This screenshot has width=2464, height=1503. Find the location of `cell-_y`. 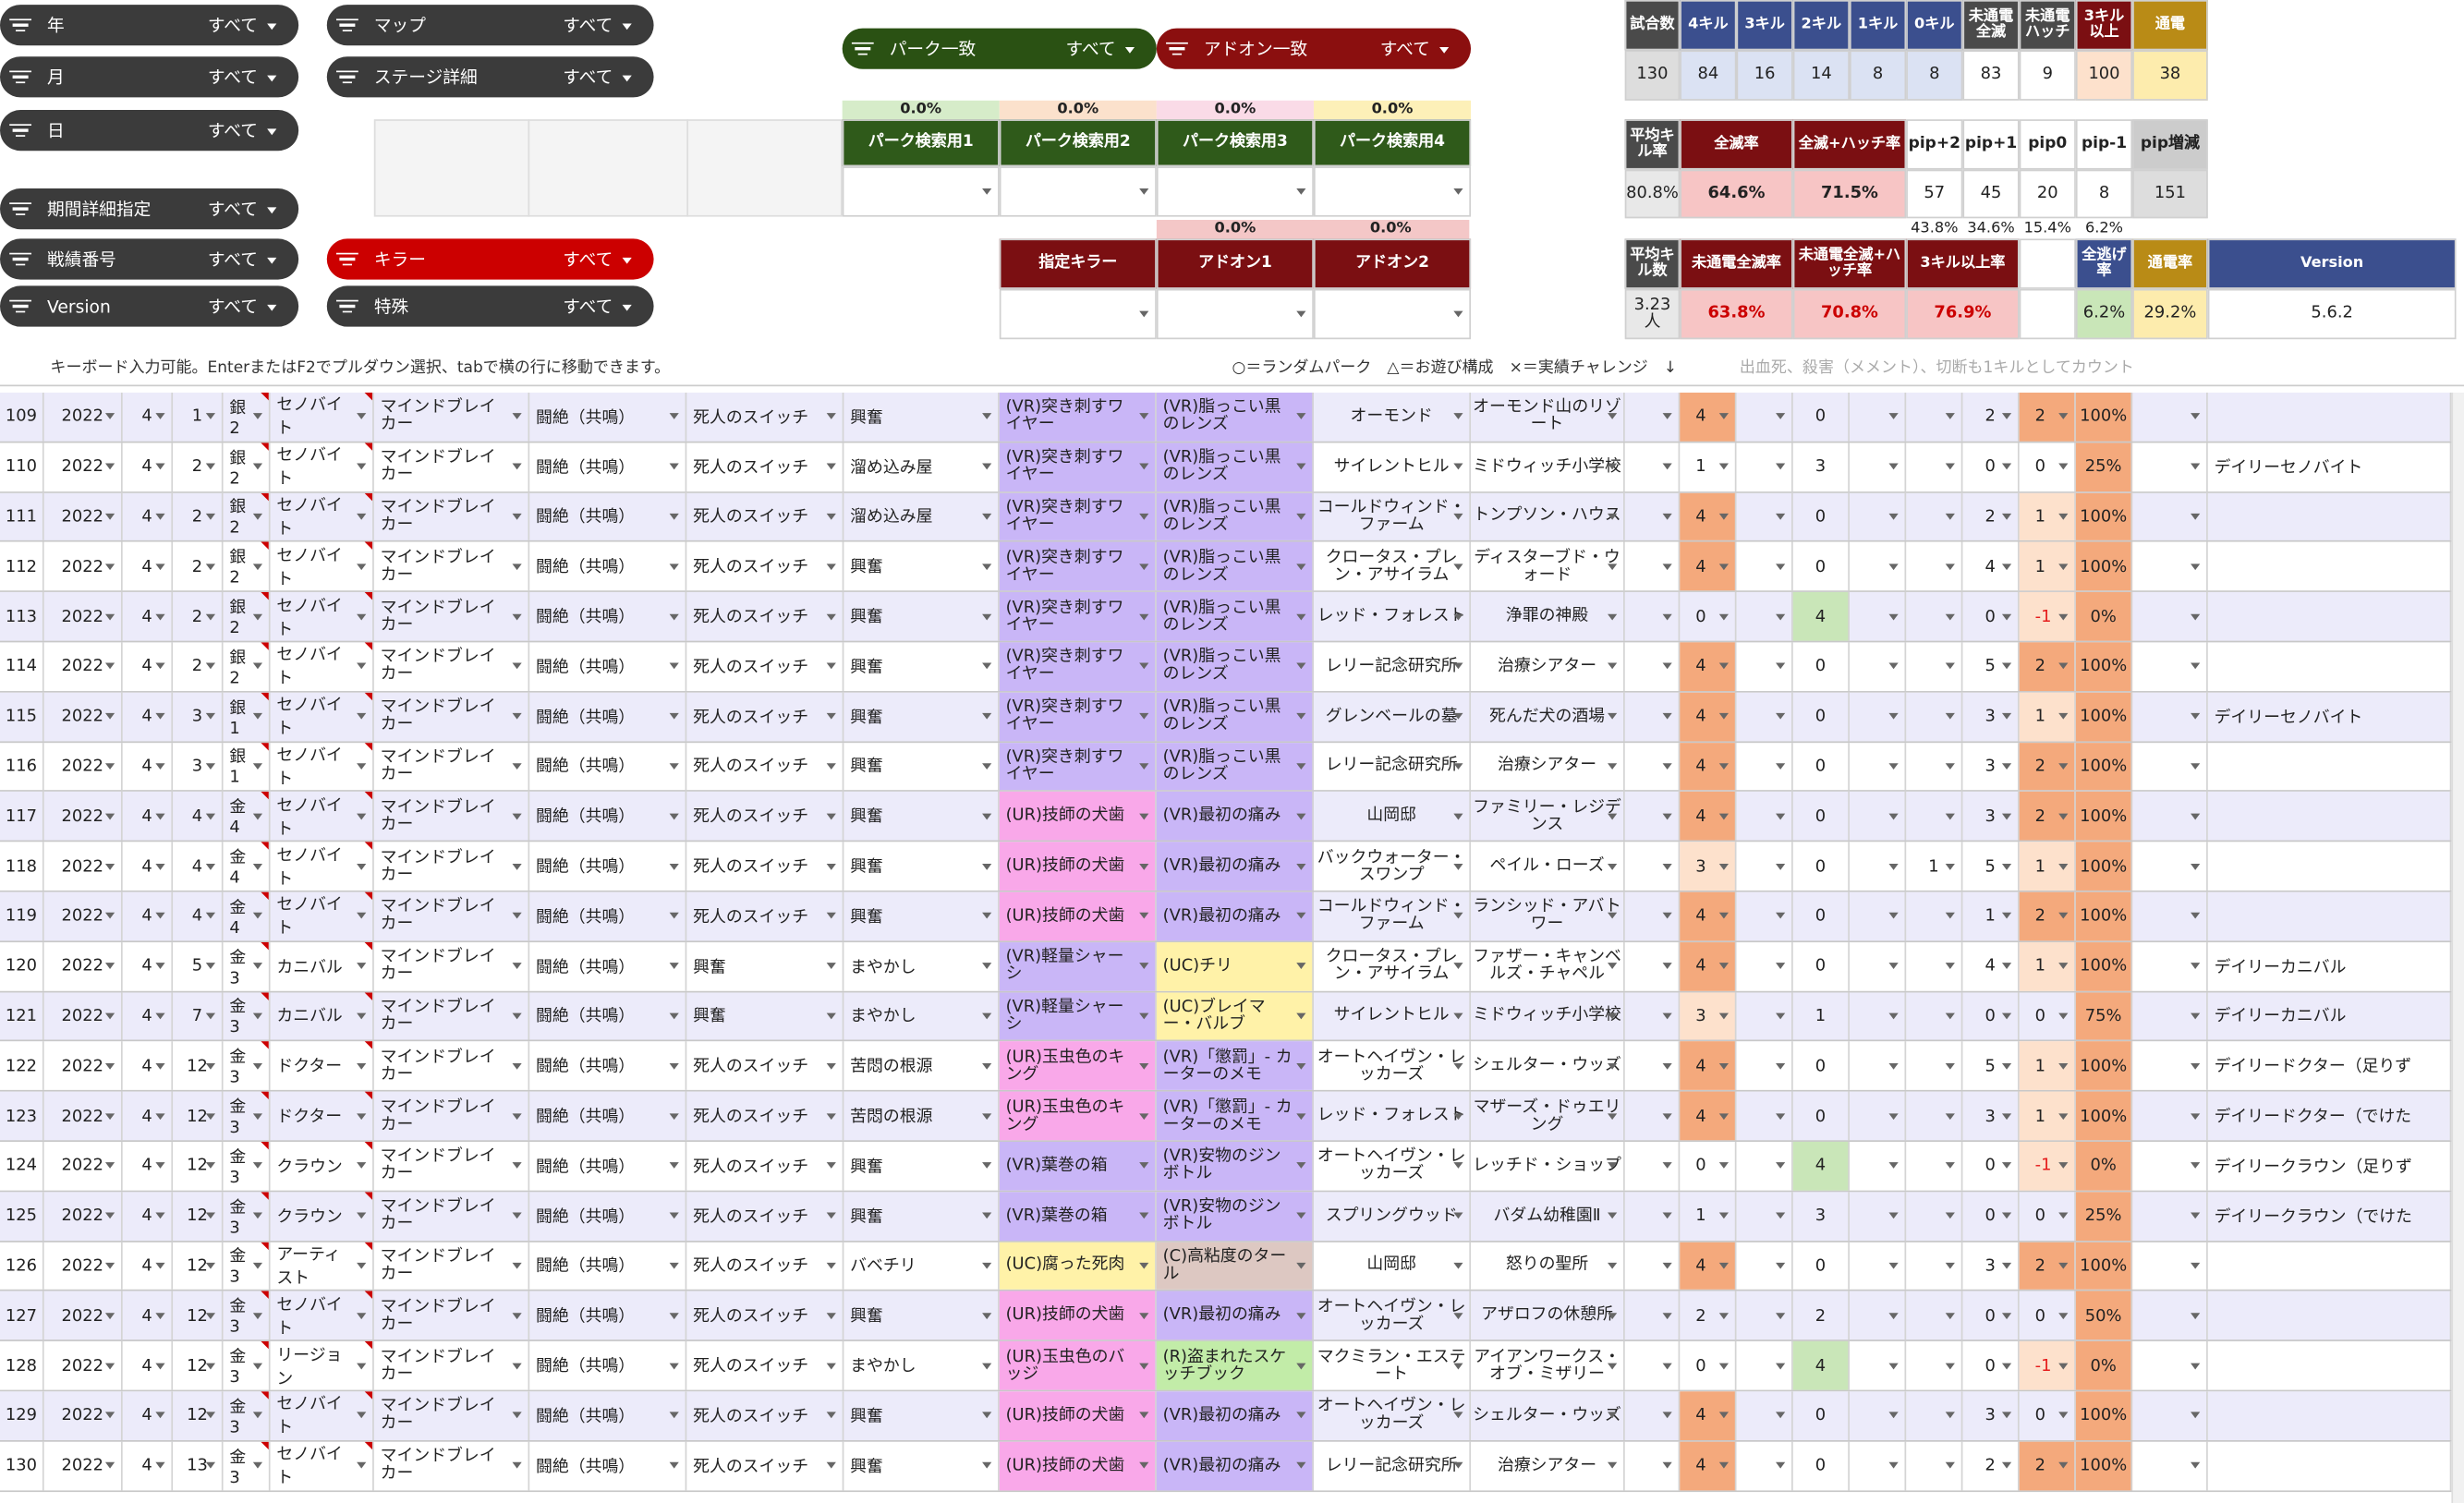

cell-_y is located at coordinates (1764, 1465).